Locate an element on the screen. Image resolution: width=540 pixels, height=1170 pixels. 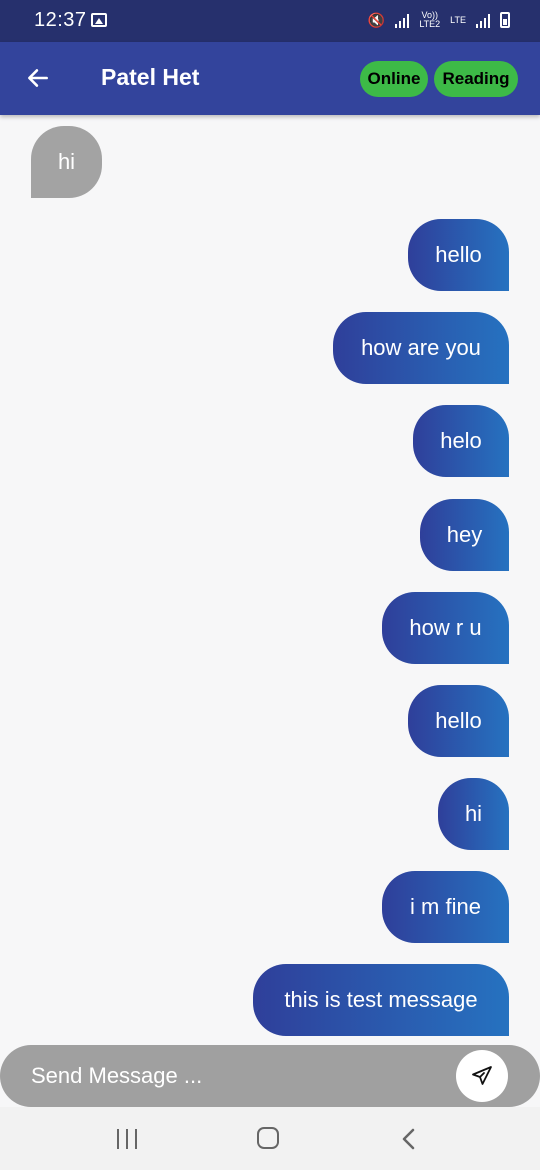
message-bubble-sent: helo is located at coordinates (461, 441).